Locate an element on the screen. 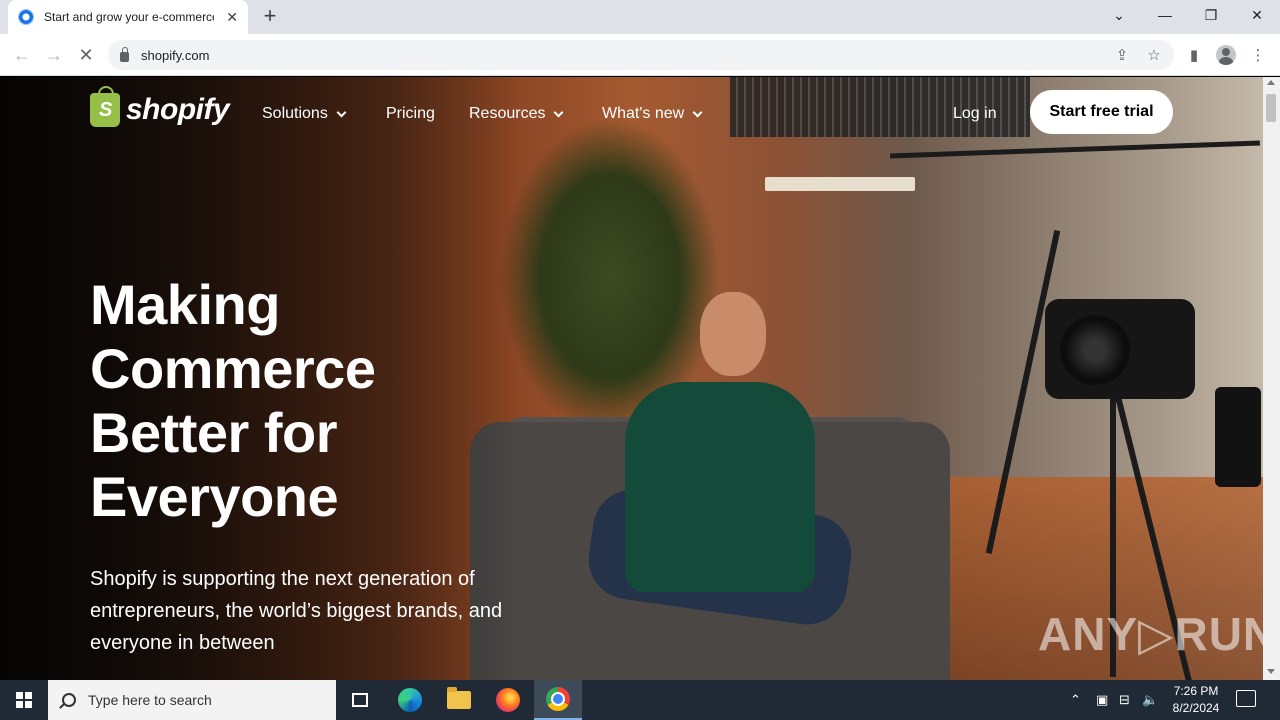 Image resolution: width=1280 pixels, height=720 pixels. nav-pricing: Pricing is located at coordinates (410, 114).